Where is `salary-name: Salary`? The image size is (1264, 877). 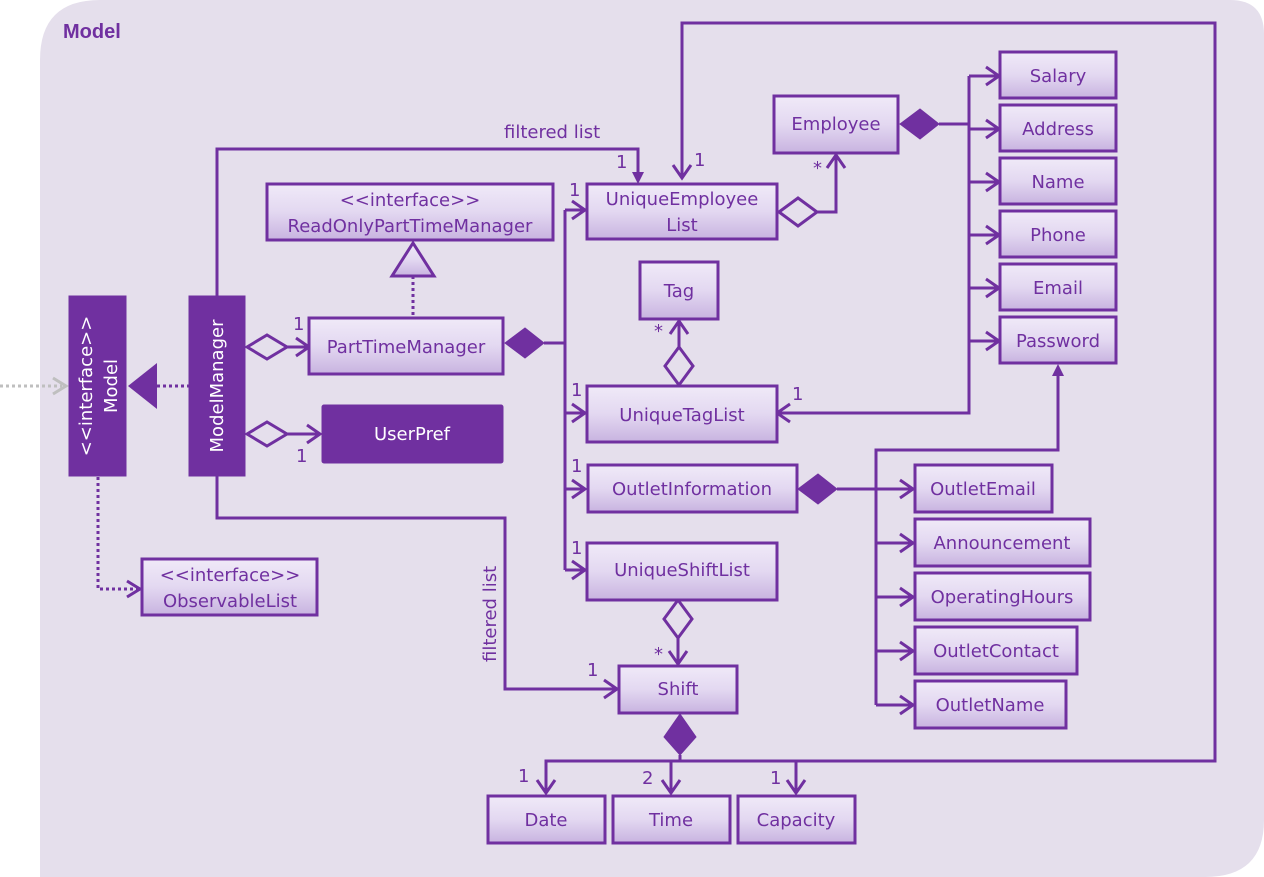 salary-name: Salary is located at coordinates (1058, 76).